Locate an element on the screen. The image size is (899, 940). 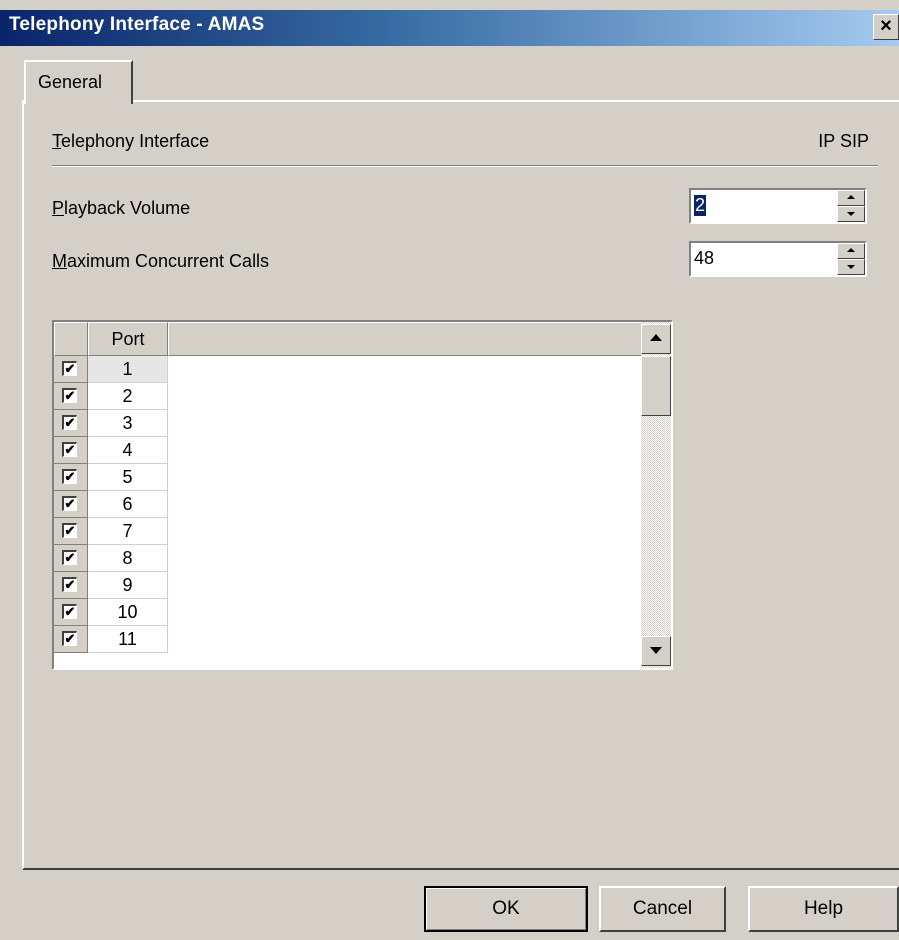
max-calls-spin-buttons is located at coordinates (851, 259).